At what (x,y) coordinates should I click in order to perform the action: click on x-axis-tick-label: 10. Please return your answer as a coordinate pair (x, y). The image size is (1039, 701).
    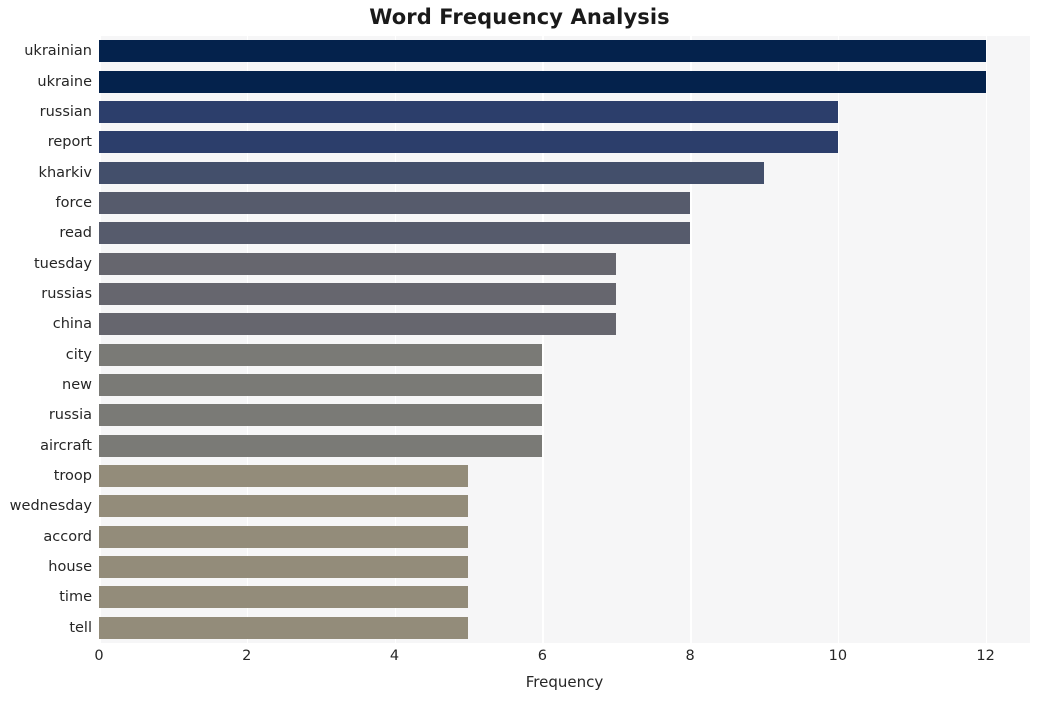
    Looking at the image, I should click on (838, 656).